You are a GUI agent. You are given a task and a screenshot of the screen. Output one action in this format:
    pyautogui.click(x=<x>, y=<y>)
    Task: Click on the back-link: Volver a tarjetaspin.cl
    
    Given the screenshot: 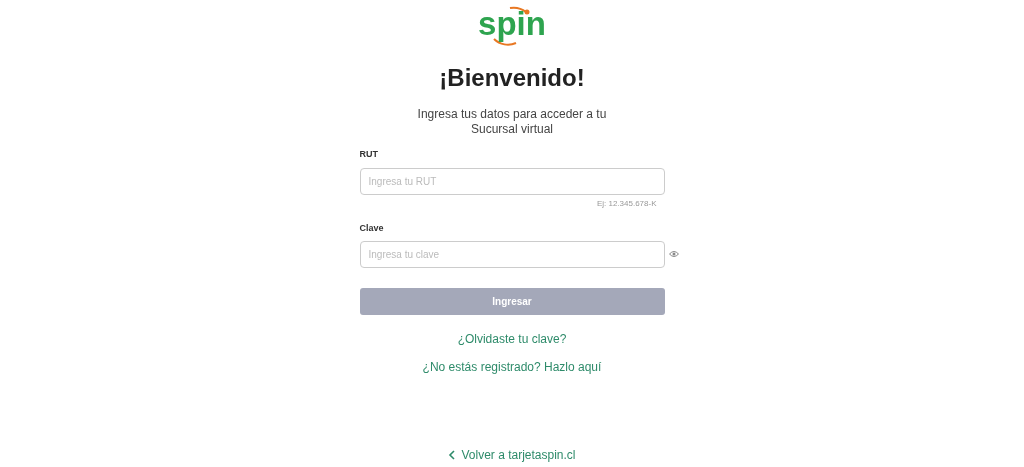 What is the action you would take?
    pyautogui.click(x=512, y=455)
    